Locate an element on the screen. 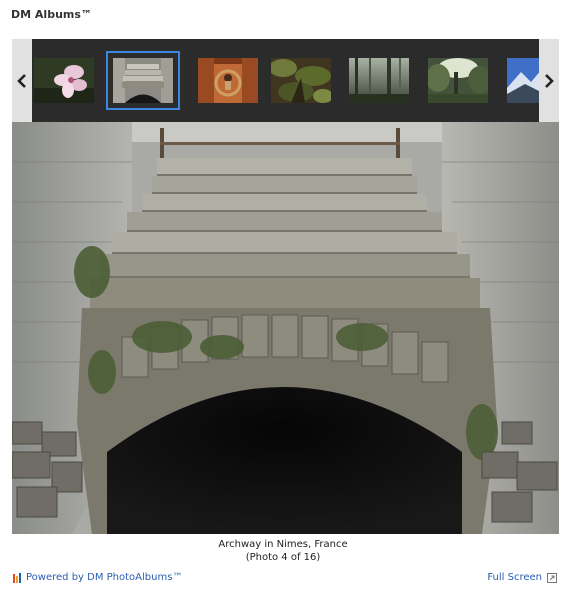 The height and width of the screenshot is (592, 566). thumbnail-strip is located at coordinates (285, 80).